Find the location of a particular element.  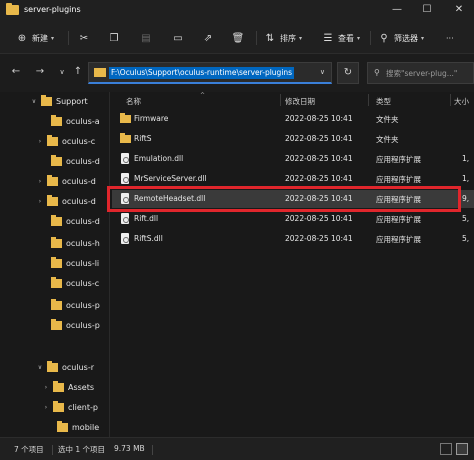

sidebar-item-mobile: mobile is located at coordinates (72, 427).